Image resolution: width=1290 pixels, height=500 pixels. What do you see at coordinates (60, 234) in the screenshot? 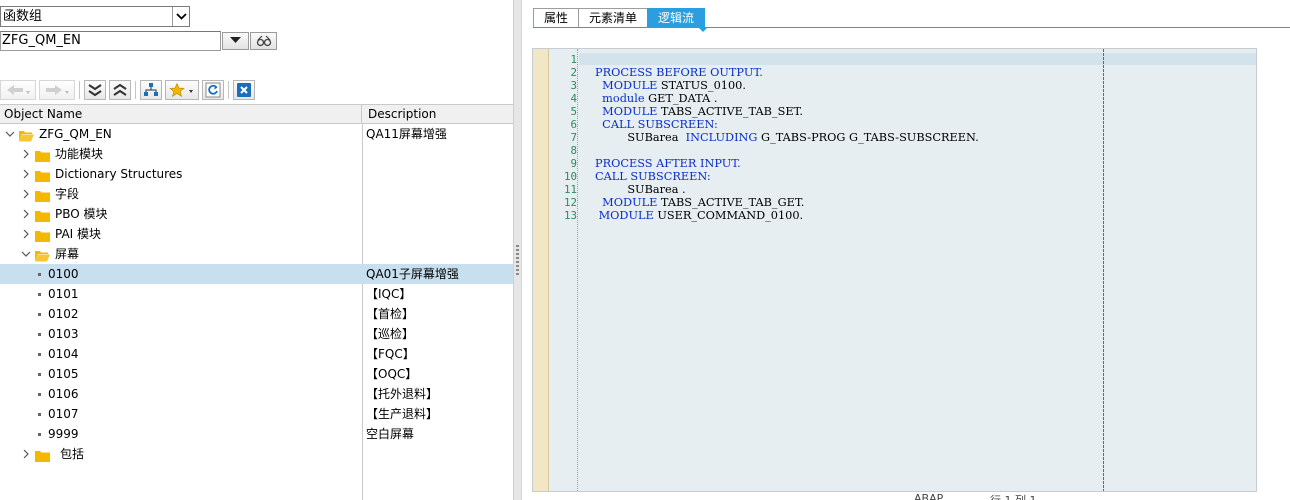
I see `tree-node: PAI 模块` at bounding box center [60, 234].